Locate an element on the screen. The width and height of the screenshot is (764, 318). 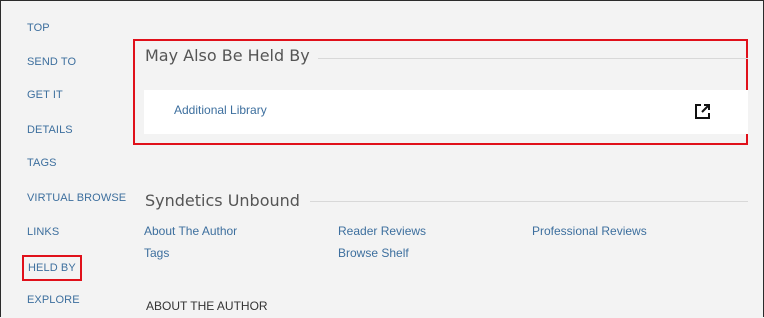
held-by-title: May Also Be Held By is located at coordinates (227, 55).